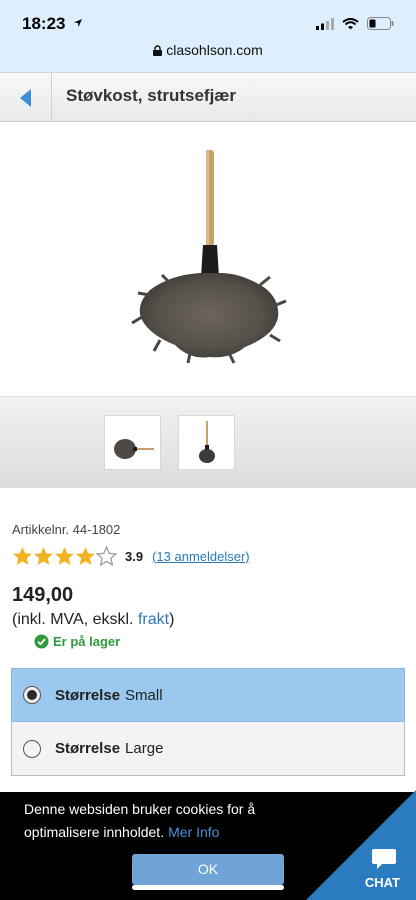 The height and width of the screenshot is (900, 416). Describe the element at coordinates (325, 23) in the screenshot. I see `signal-icon` at that location.